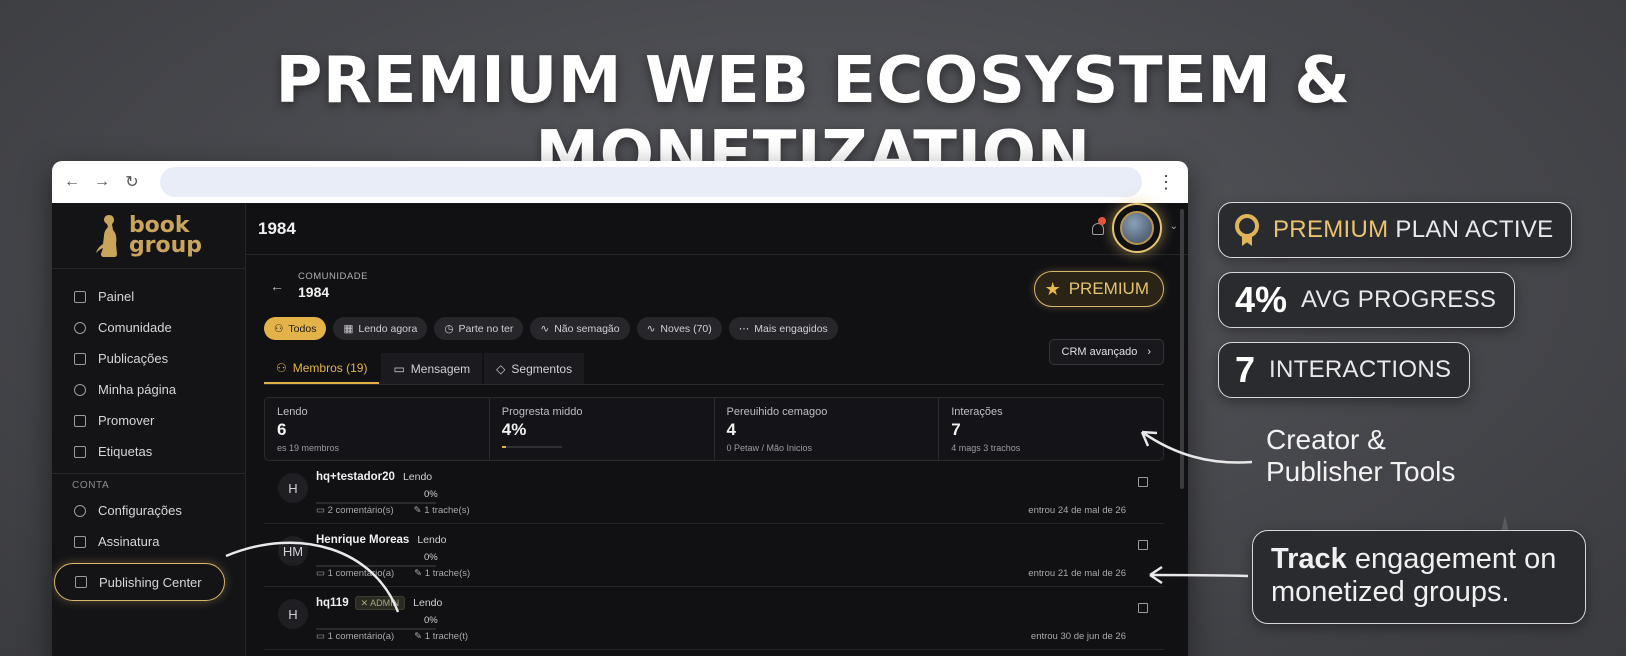 This screenshot has height=656, width=1626. I want to click on users-icon, so click(80, 327).